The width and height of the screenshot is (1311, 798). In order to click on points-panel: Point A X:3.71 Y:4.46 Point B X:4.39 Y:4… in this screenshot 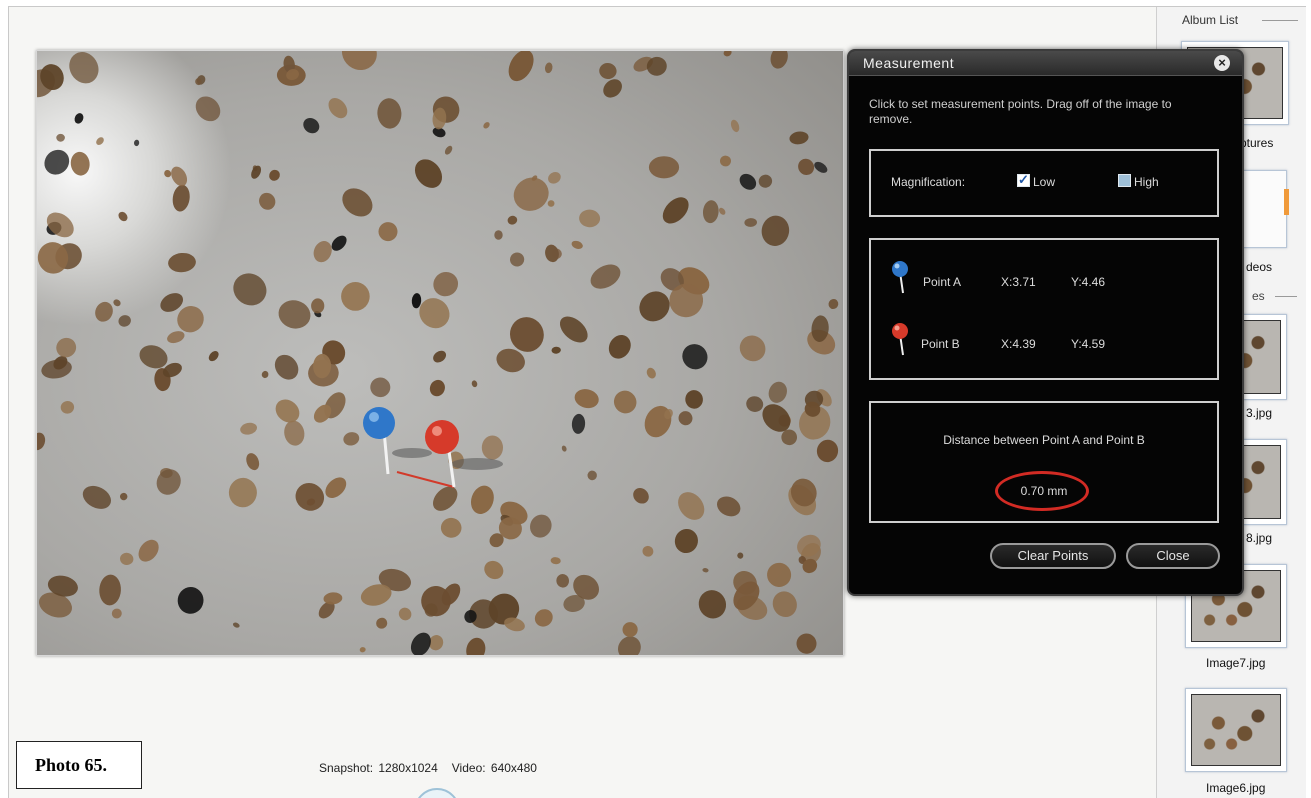, I will do `click(1044, 309)`.